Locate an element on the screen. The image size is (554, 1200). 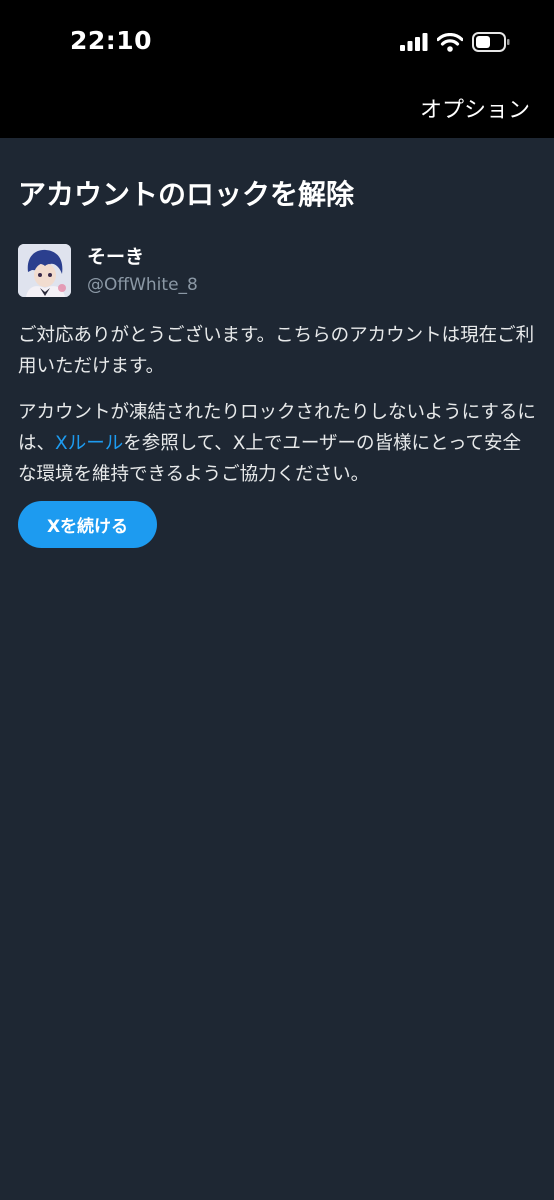
account-handle: @OffWhite_8 is located at coordinates (142, 284).